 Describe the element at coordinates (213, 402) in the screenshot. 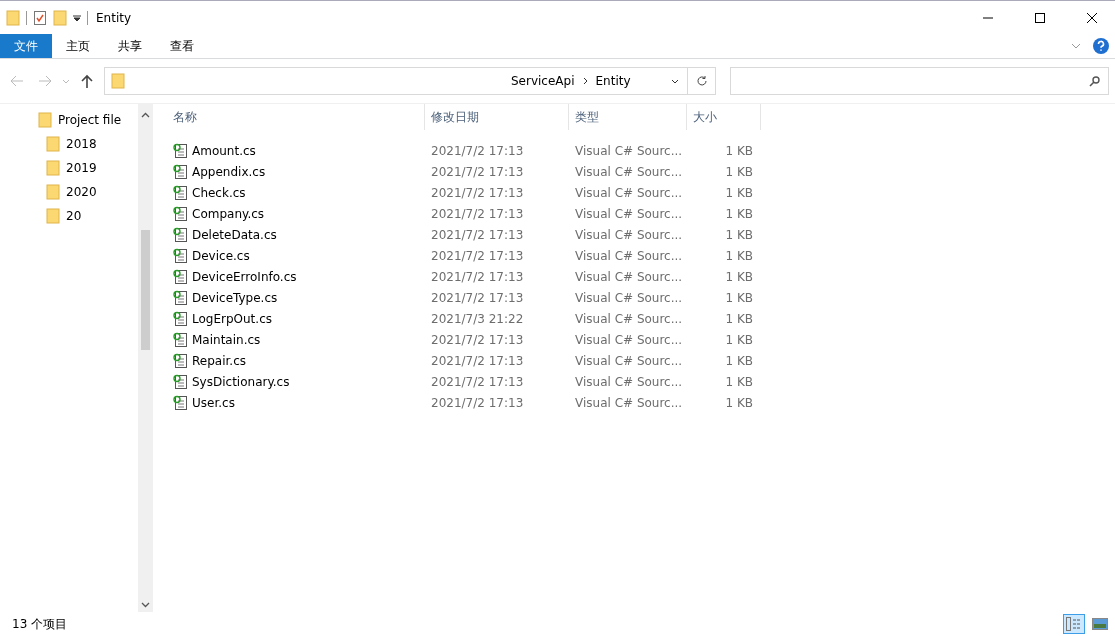

I see `file-name: User.cs` at that location.